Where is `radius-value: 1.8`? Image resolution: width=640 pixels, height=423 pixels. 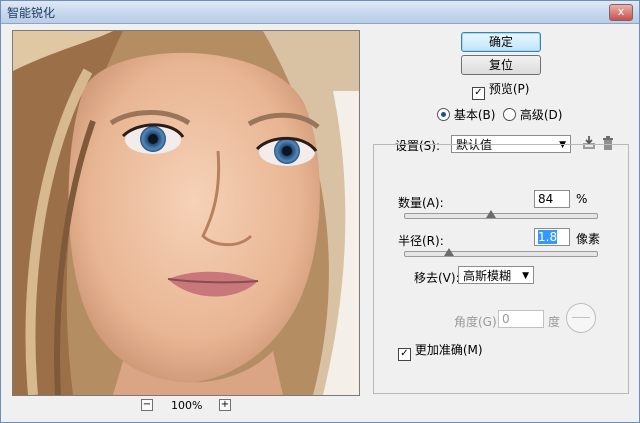 radius-value: 1.8 is located at coordinates (548, 237).